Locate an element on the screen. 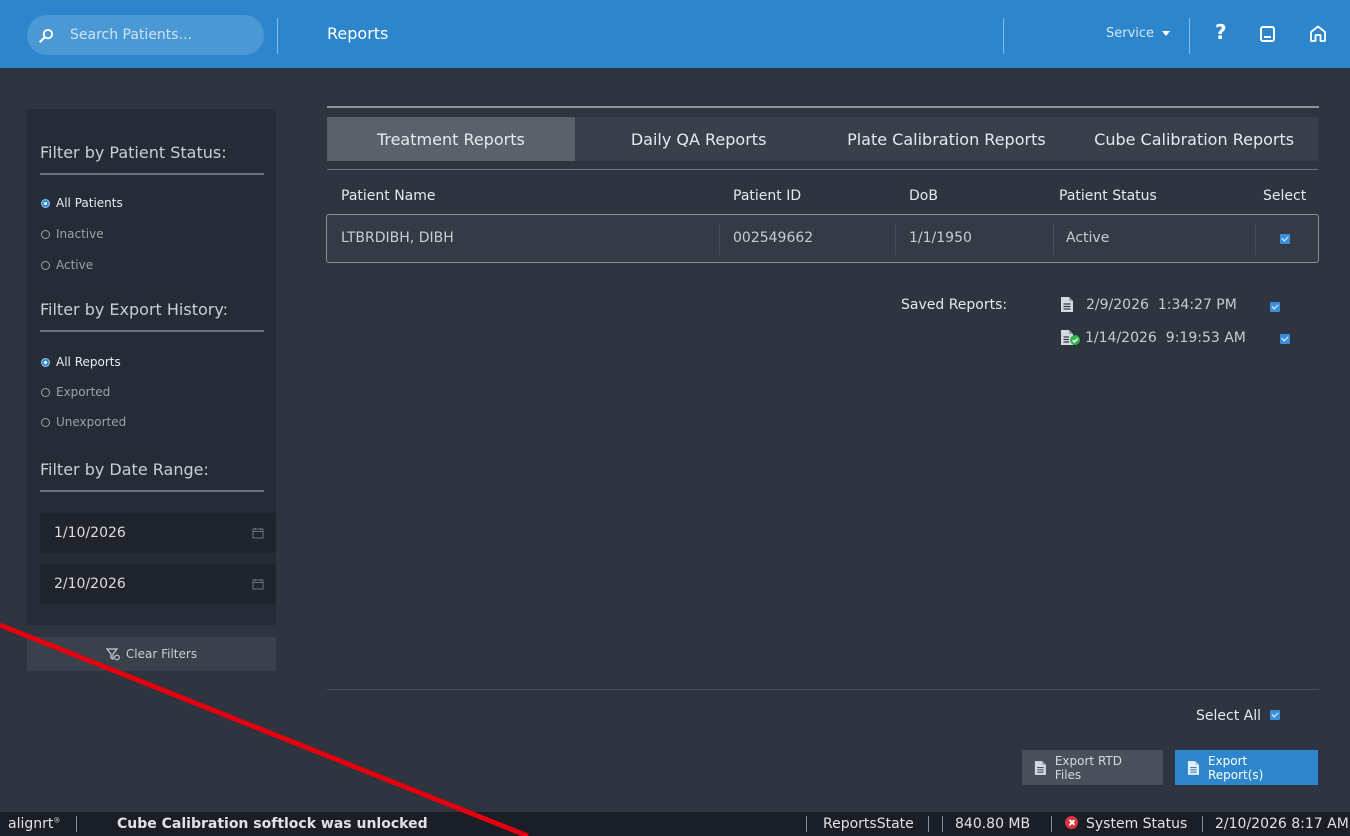 The width and height of the screenshot is (1350, 836). app-state: ReportsState is located at coordinates (868, 824).